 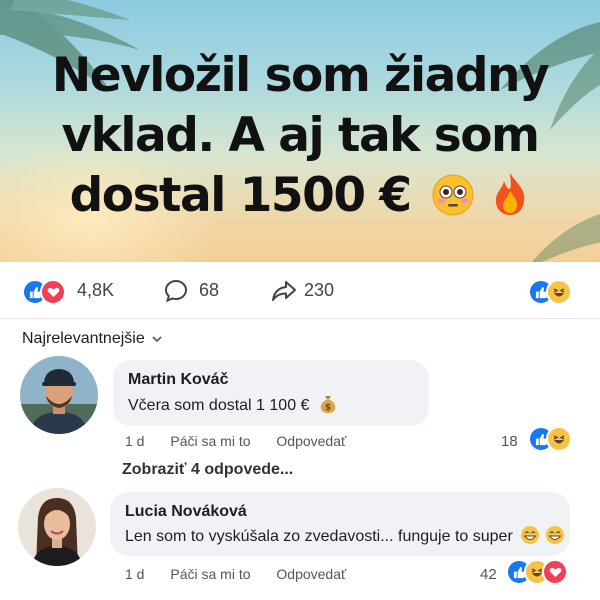 I want to click on comment-bubble: Martin Kováč Včera som dostal 1 100 € $, so click(x=271, y=393).